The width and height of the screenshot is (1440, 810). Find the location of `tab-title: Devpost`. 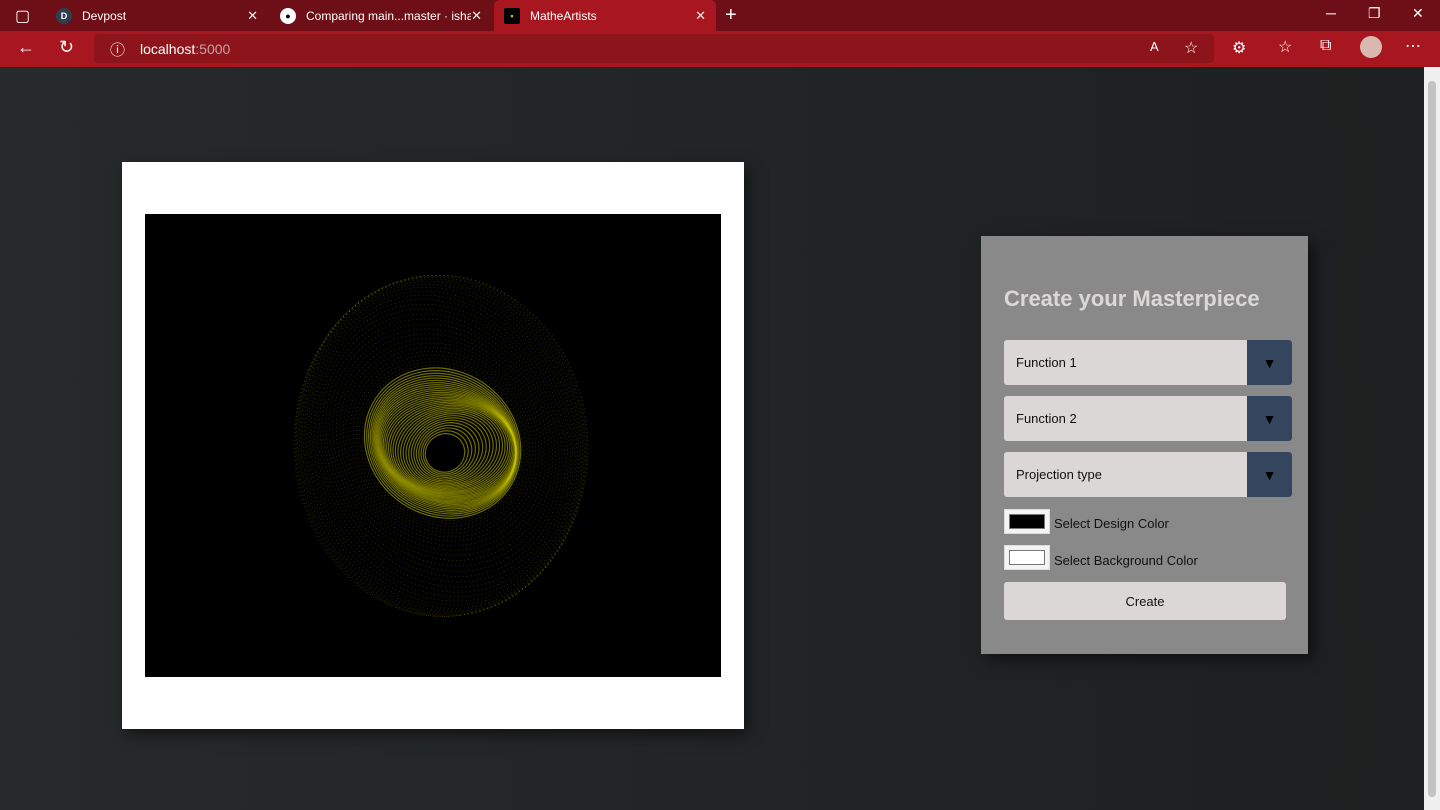

tab-title: Devpost is located at coordinates (104, 15).